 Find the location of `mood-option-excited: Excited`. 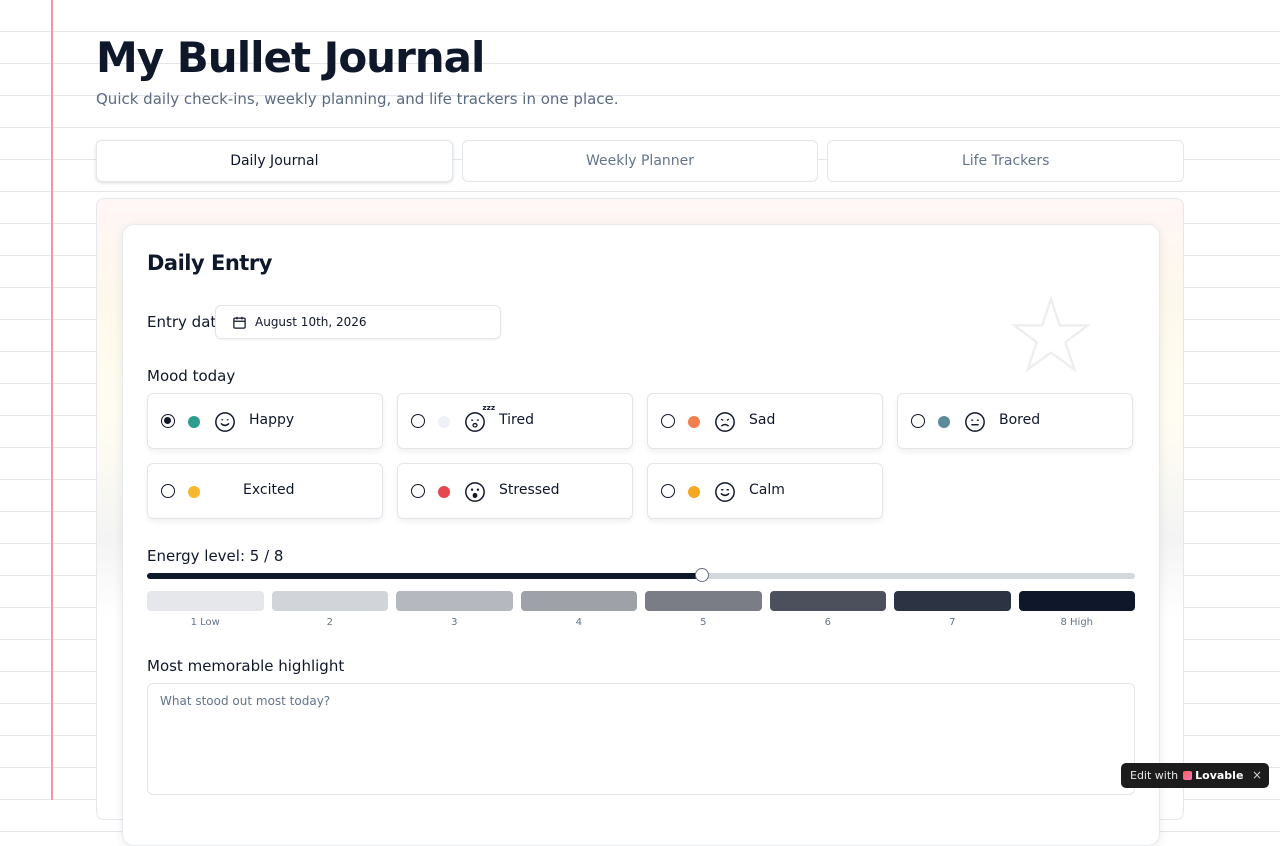

mood-option-excited: Excited is located at coordinates (265, 491).